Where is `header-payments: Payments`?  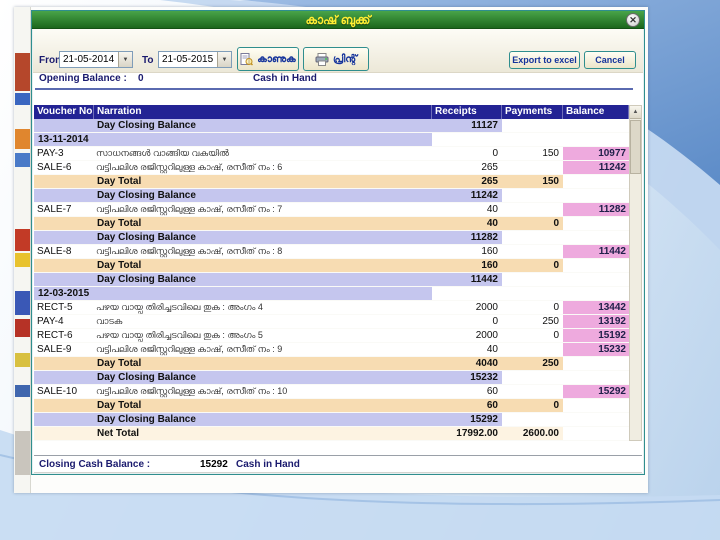
header-payments: Payments is located at coordinates (532, 112).